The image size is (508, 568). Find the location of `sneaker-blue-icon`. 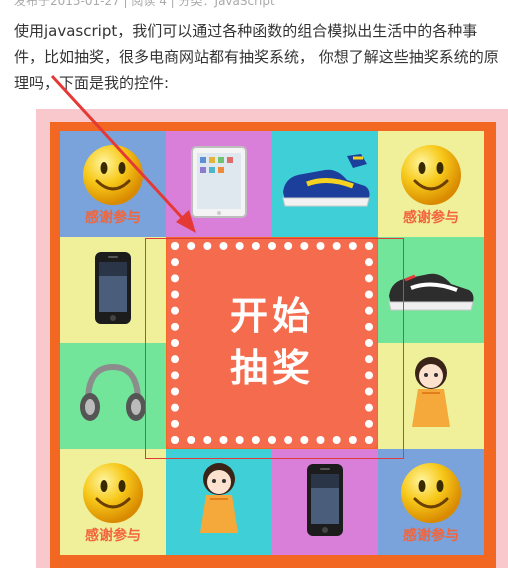

sneaker-blue-icon is located at coordinates (325, 184).